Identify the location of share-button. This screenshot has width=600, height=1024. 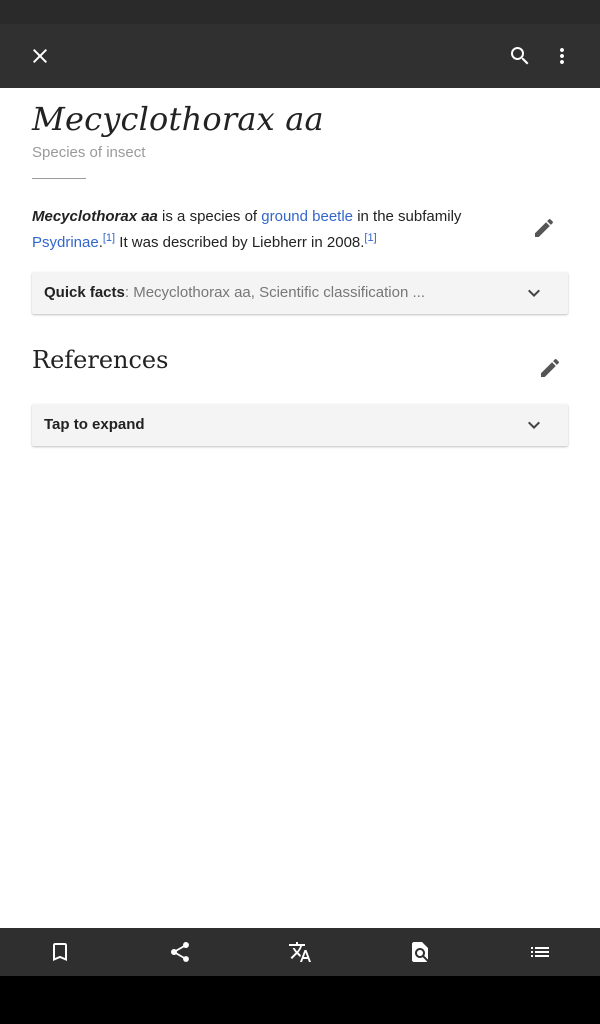
(180, 952).